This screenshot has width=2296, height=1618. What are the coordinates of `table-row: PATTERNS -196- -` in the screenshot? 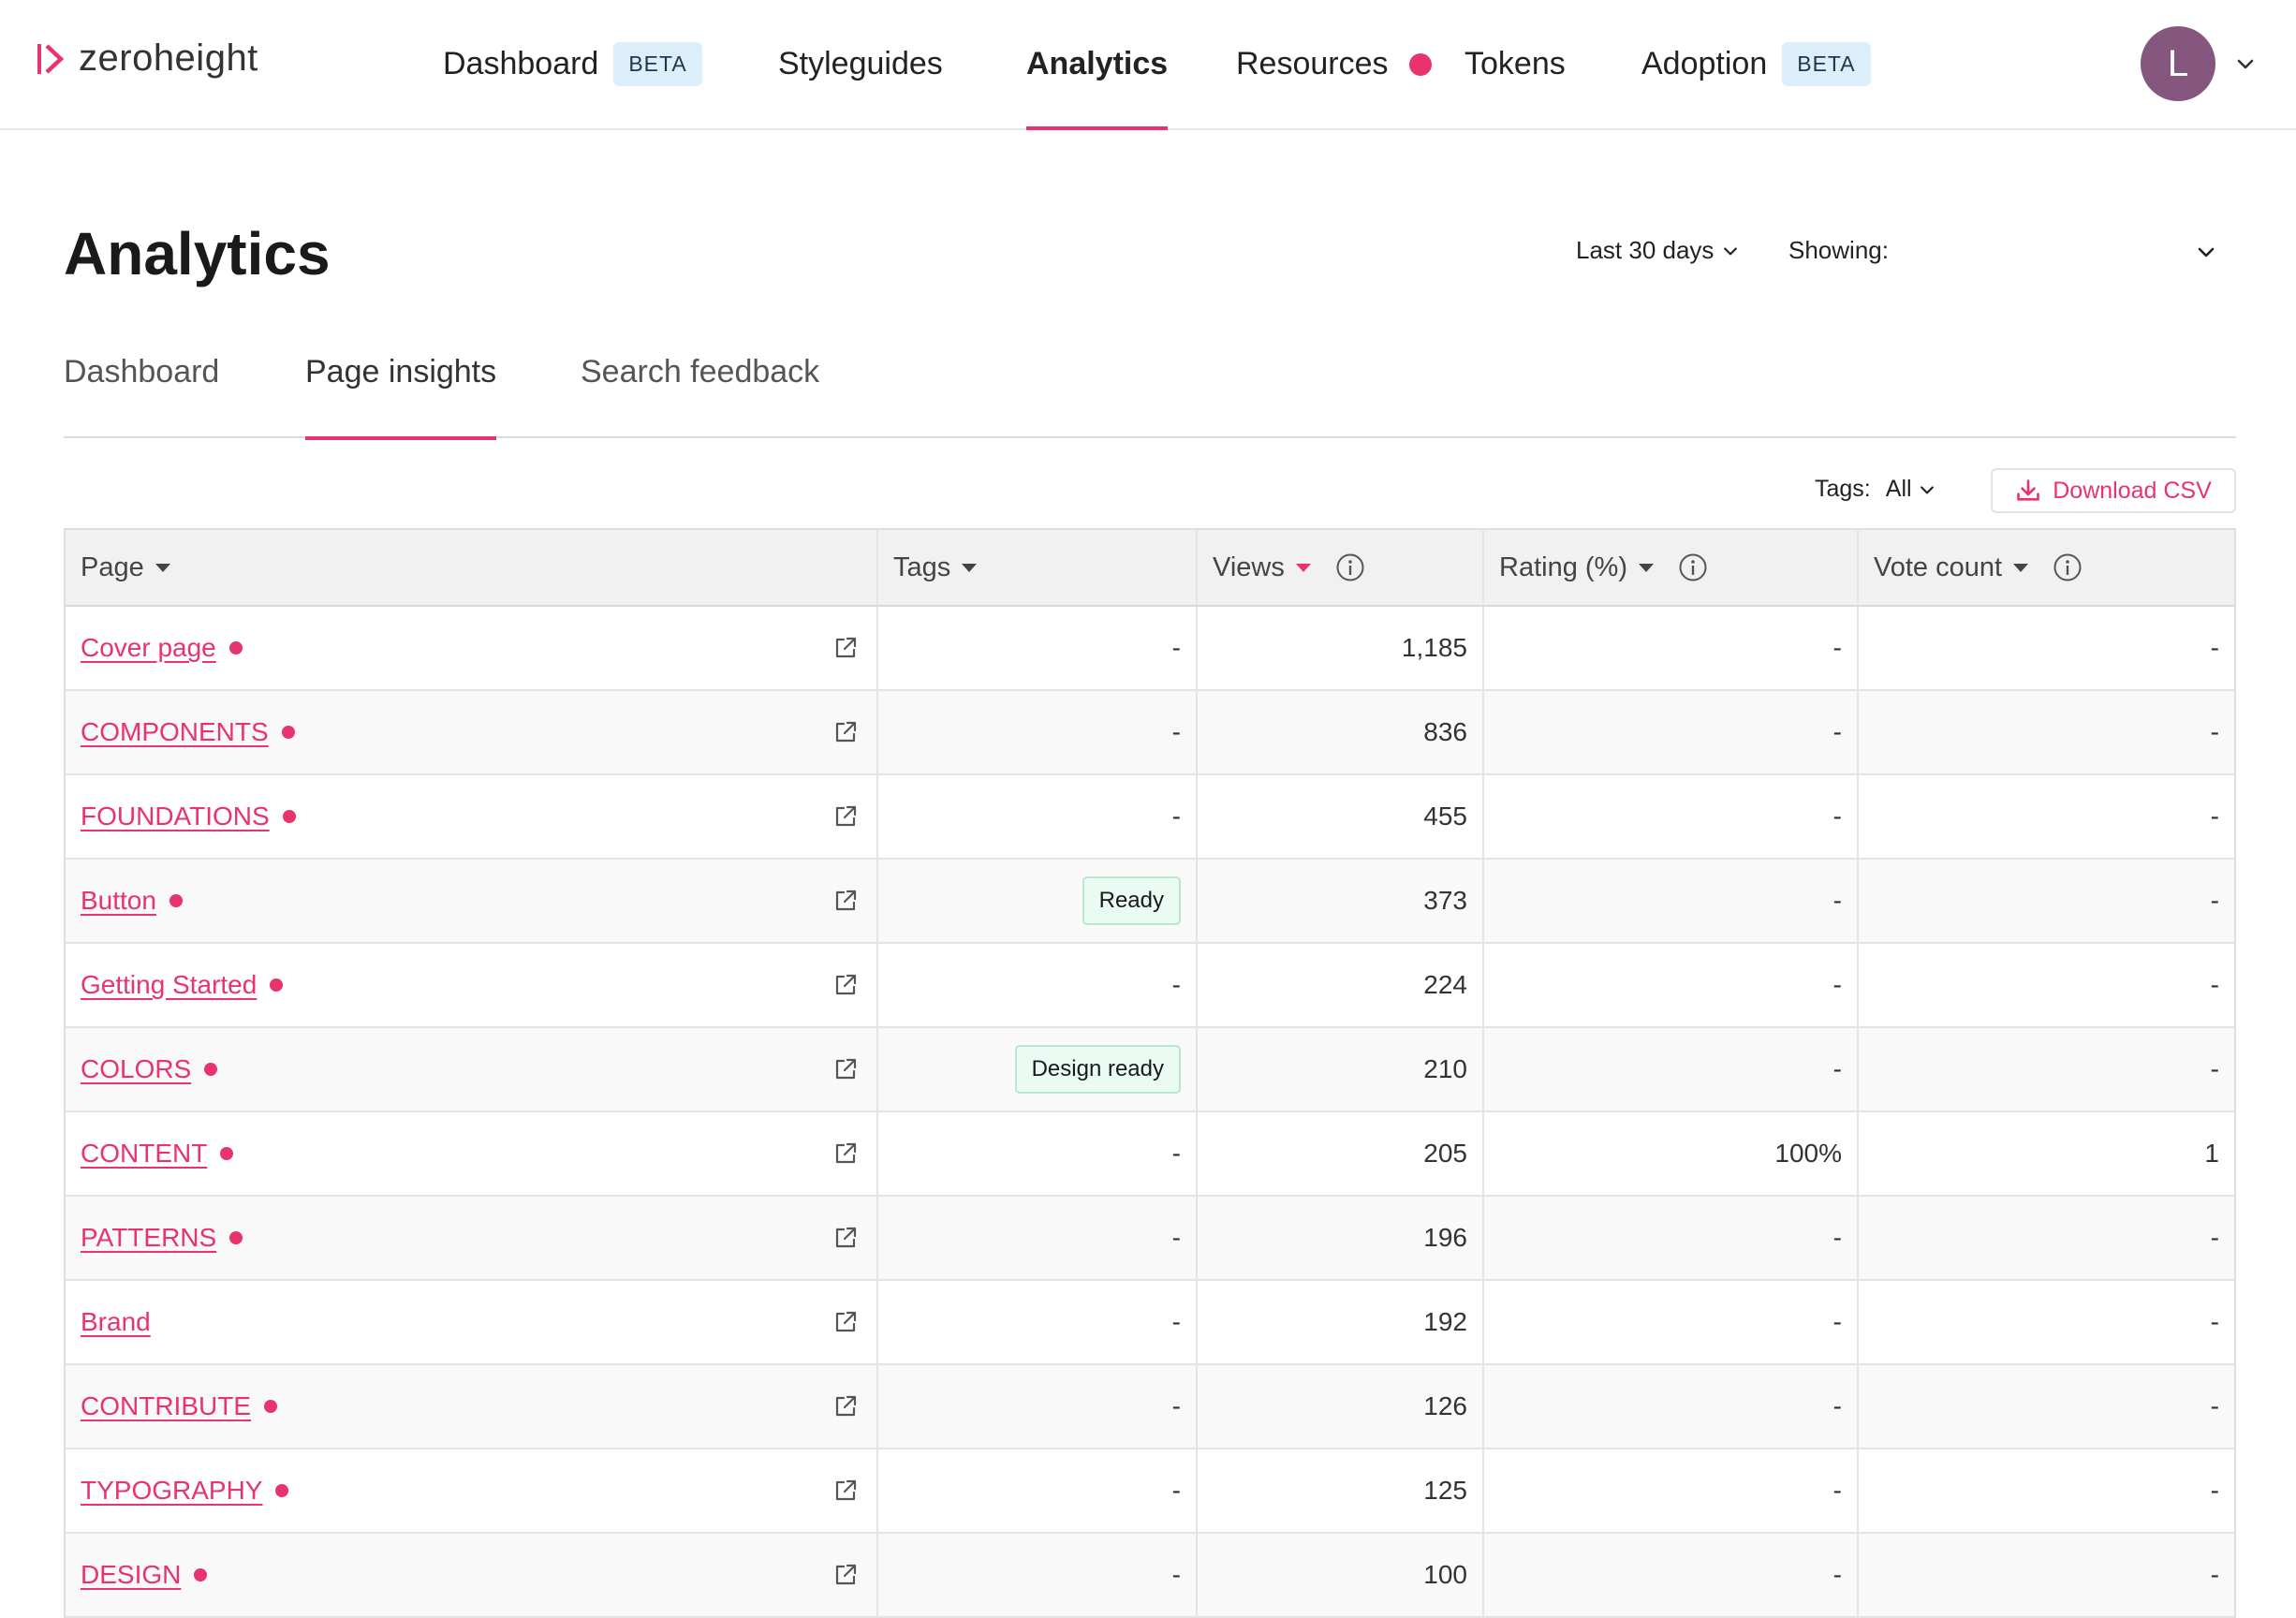 It's located at (1150, 1239).